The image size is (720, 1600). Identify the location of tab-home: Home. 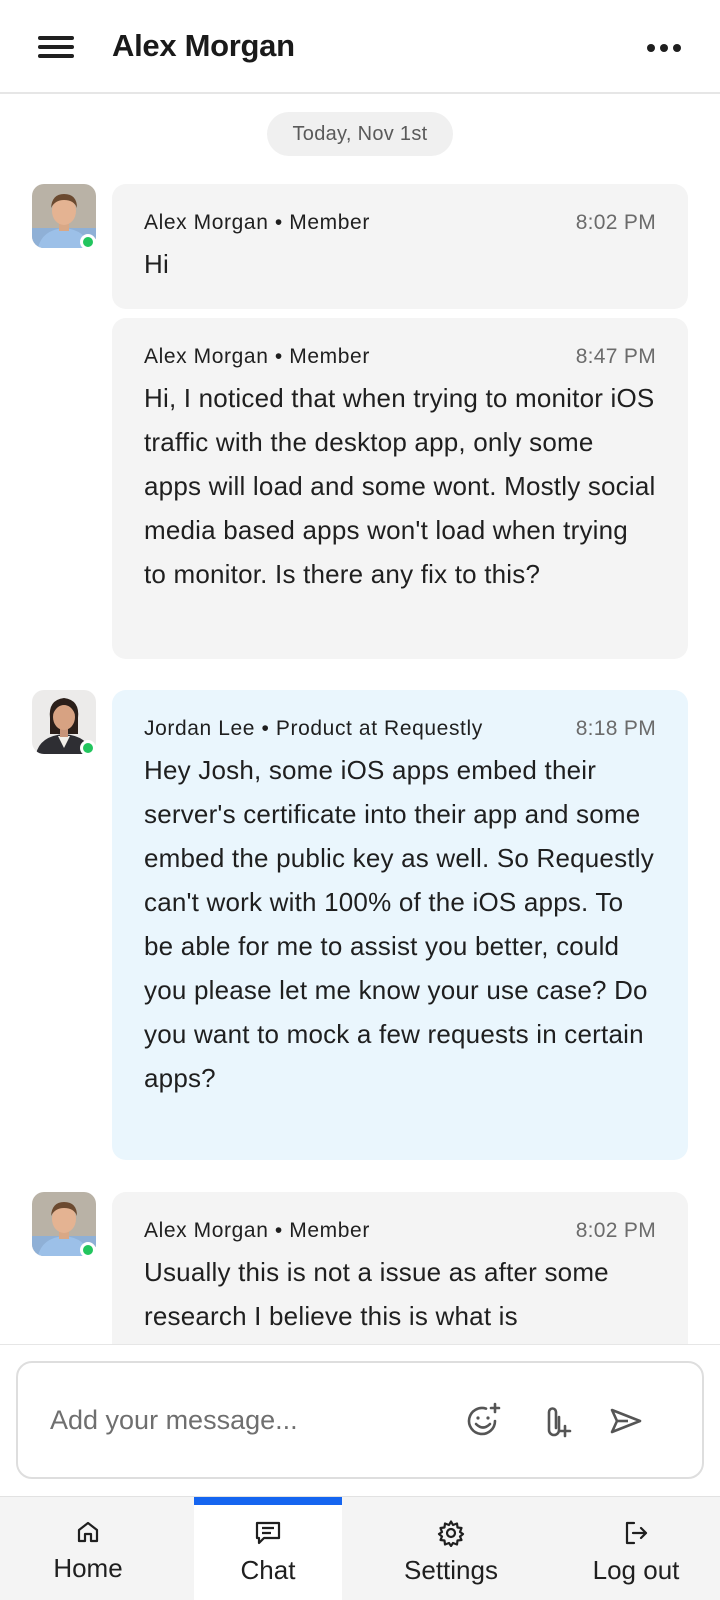
(88, 1548).